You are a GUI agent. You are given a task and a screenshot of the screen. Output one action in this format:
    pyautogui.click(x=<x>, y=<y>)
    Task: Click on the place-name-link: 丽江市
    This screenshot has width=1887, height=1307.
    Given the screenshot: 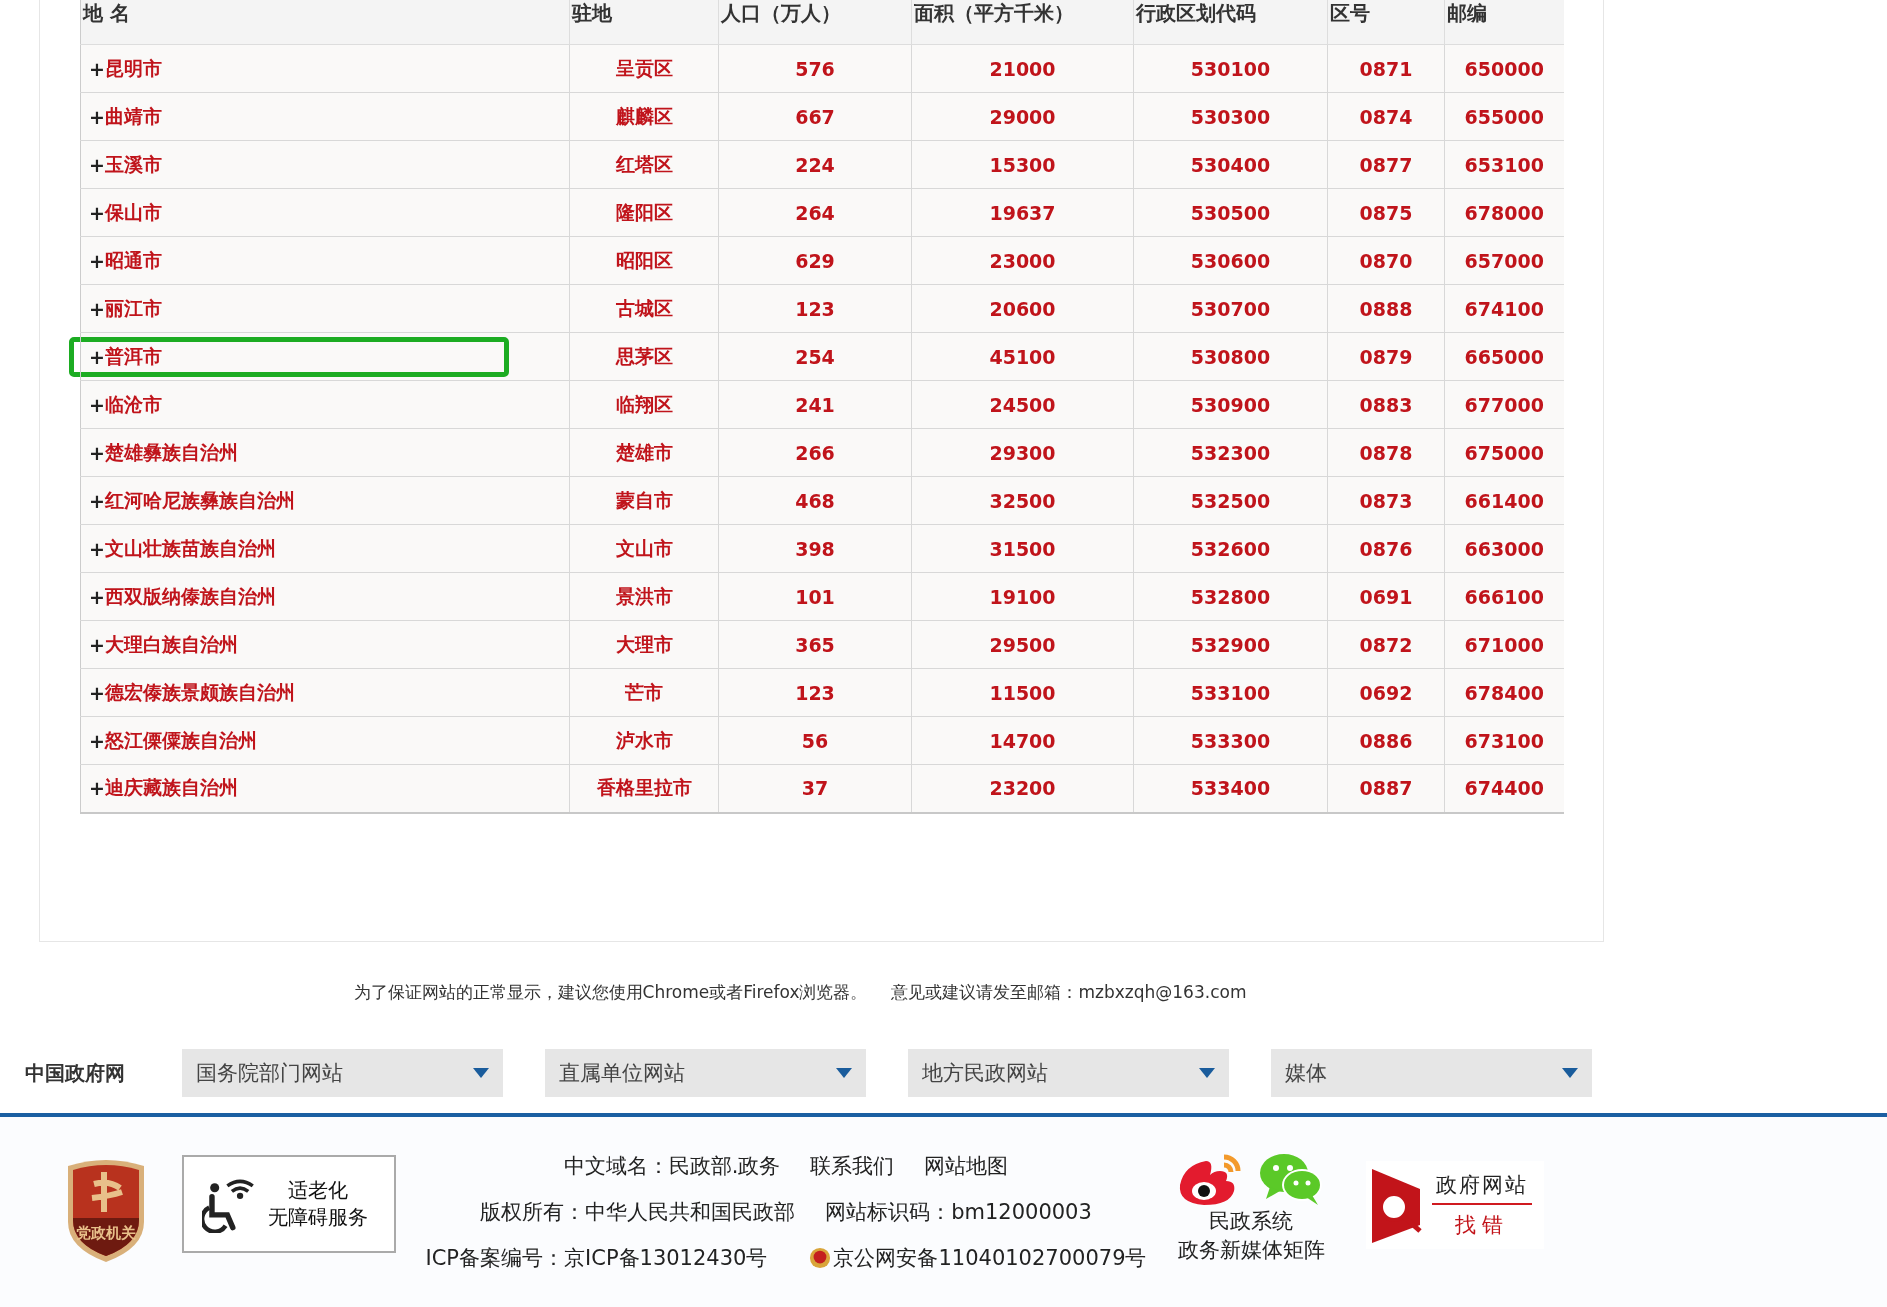 What is the action you would take?
    pyautogui.click(x=133, y=308)
    